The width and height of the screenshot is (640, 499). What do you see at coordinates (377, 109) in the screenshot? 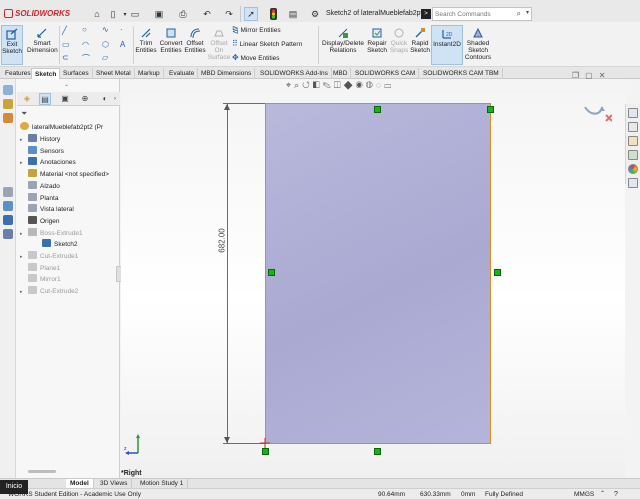
I see `relation-handle-top` at bounding box center [377, 109].